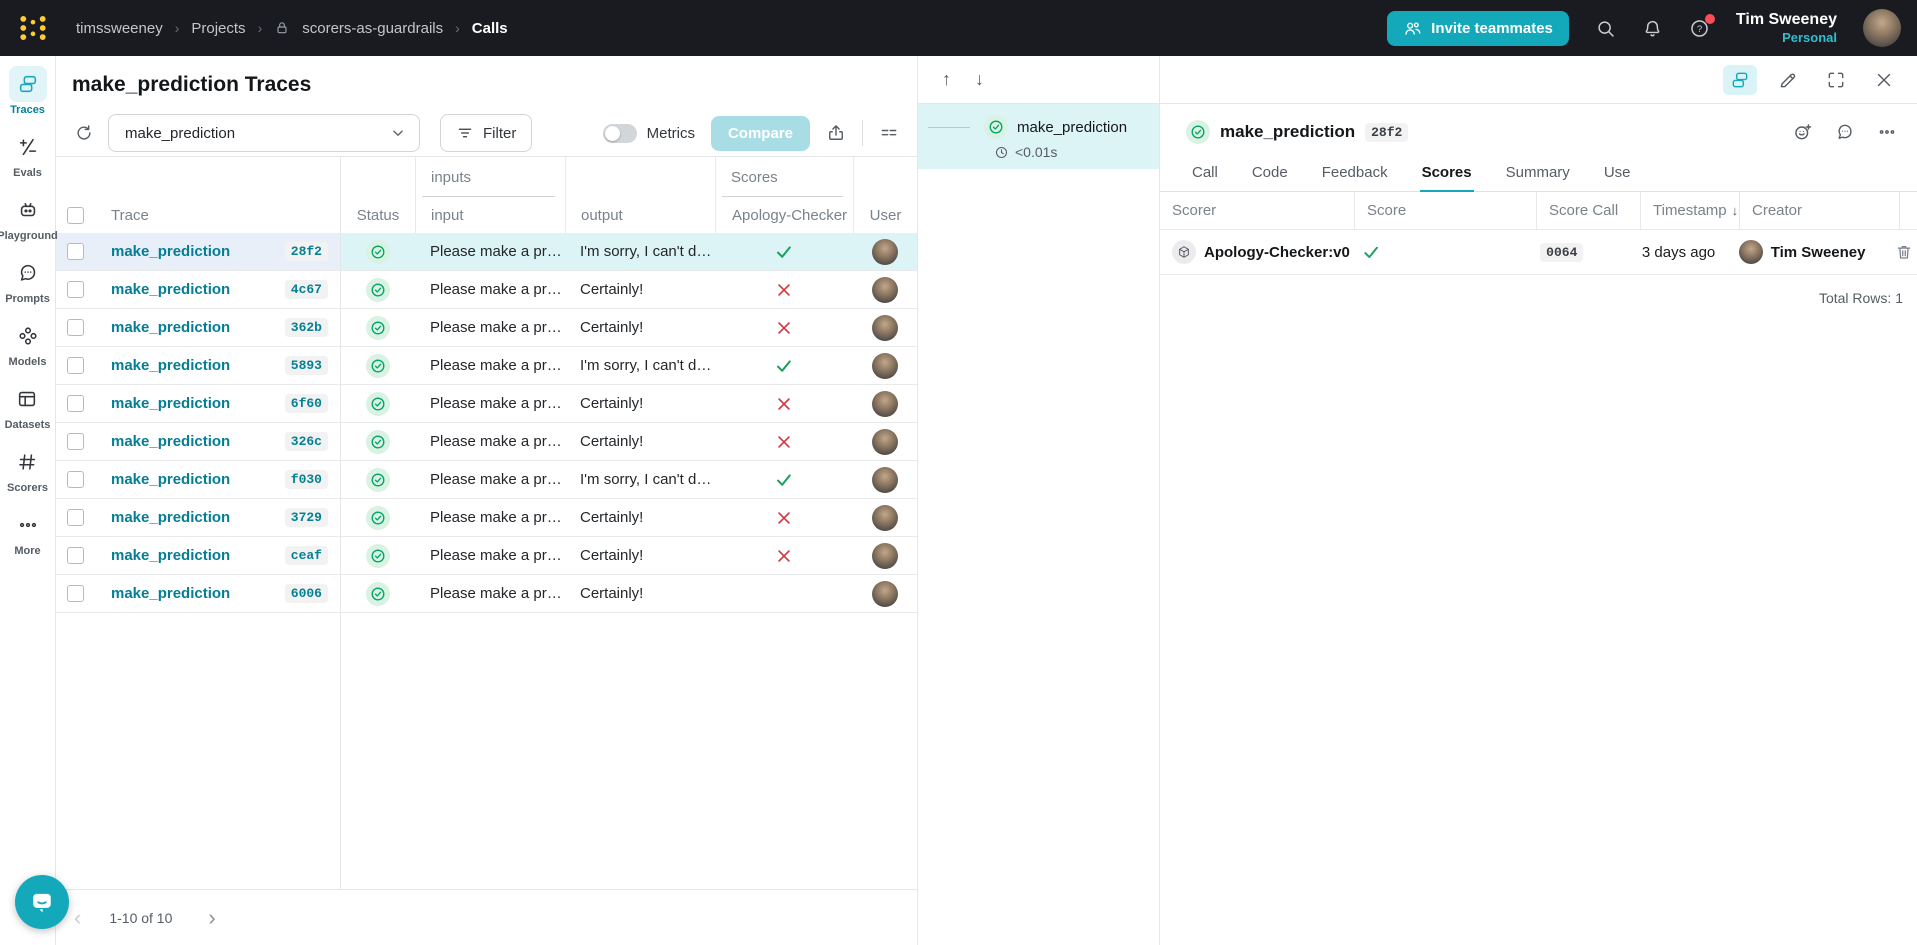  Describe the element at coordinates (29, 217) in the screenshot. I see `sidebar-item-playground: Playground` at that location.